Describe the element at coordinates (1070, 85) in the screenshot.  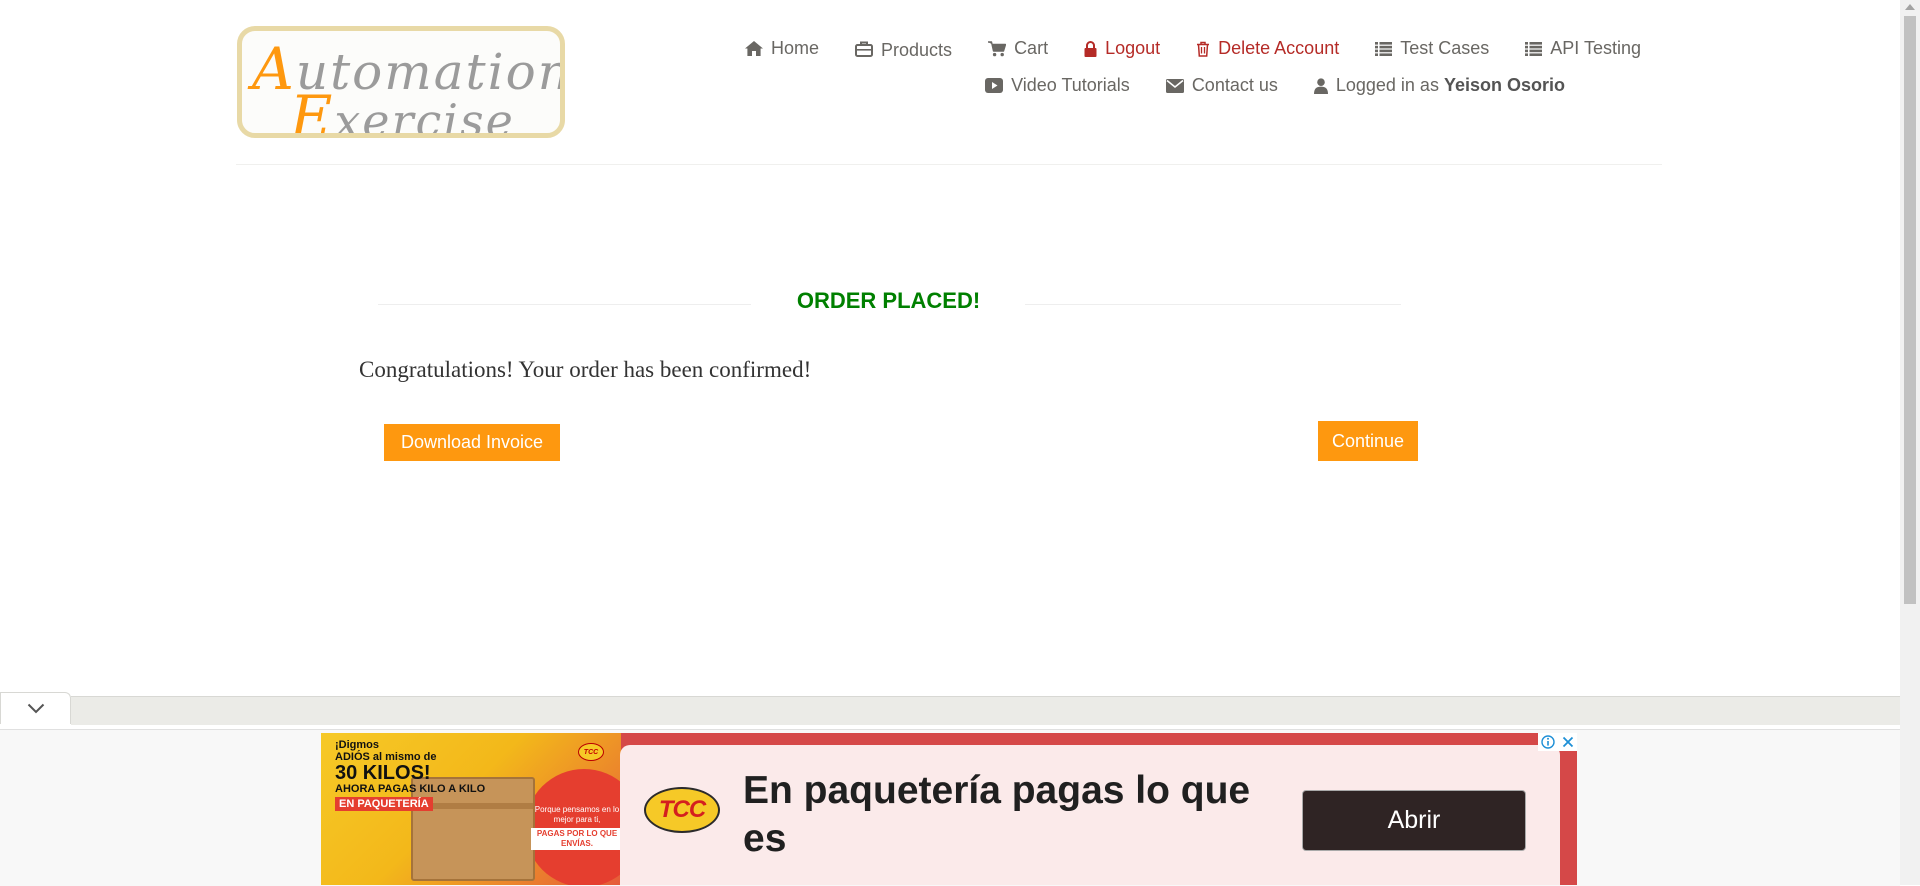
I see `nav-video-tutorials-label: Video Tutorials` at that location.